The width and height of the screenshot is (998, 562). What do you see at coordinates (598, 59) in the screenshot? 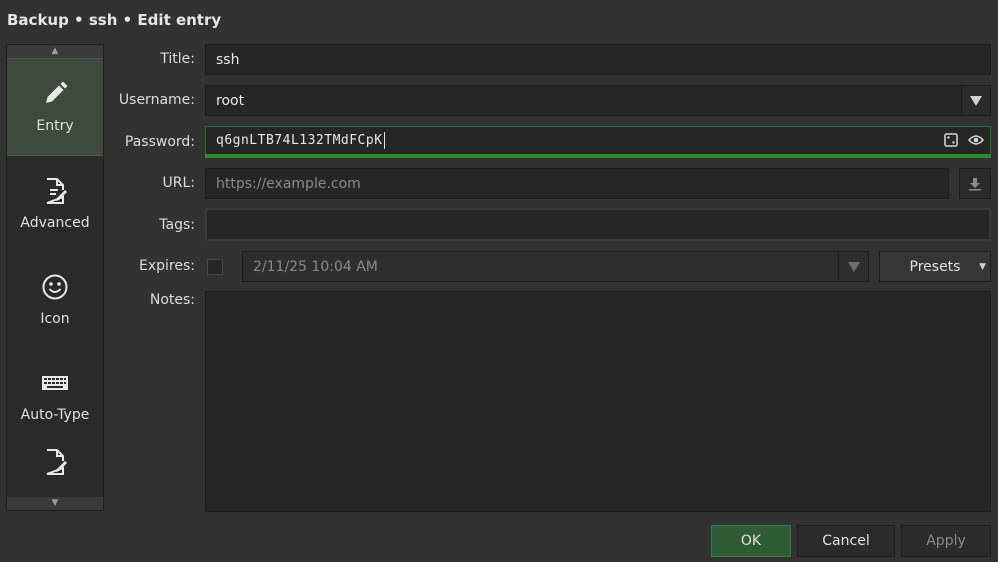
I see `title-input: ssh` at bounding box center [598, 59].